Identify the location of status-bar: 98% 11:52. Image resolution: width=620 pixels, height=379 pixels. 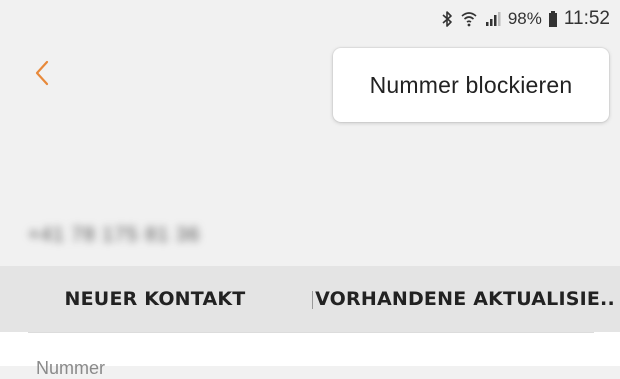
(310, 19).